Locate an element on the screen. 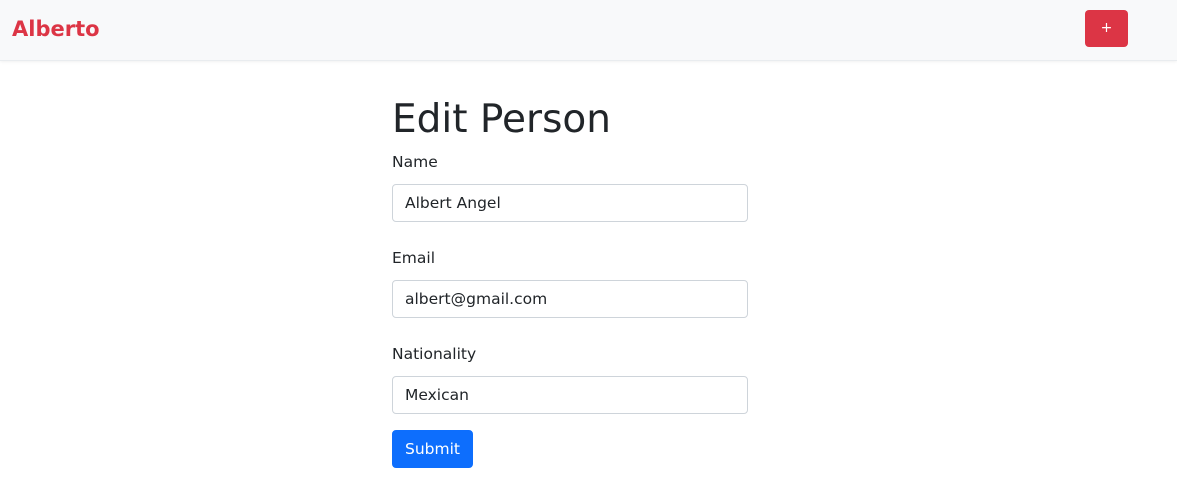 This screenshot has width=1177, height=486. email-input is located at coordinates (570, 299).